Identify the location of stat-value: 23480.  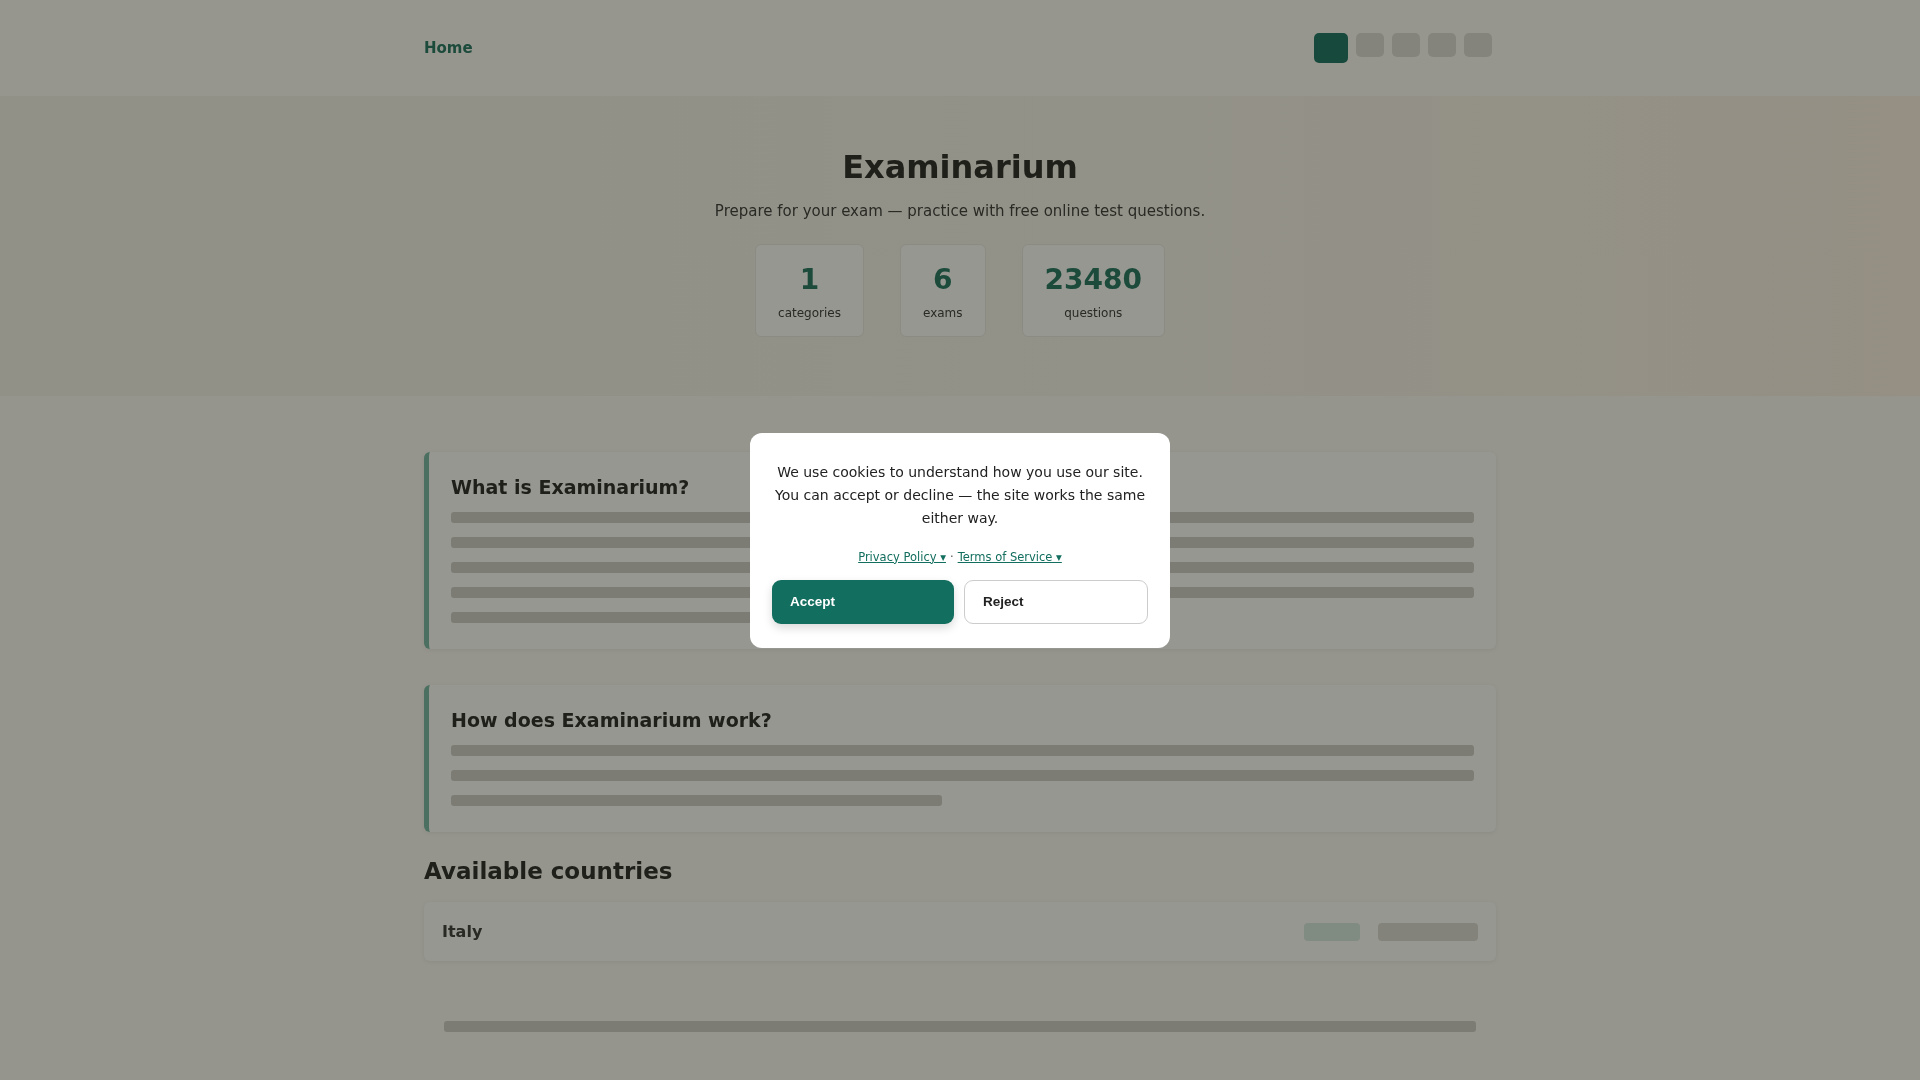
(1093, 279).